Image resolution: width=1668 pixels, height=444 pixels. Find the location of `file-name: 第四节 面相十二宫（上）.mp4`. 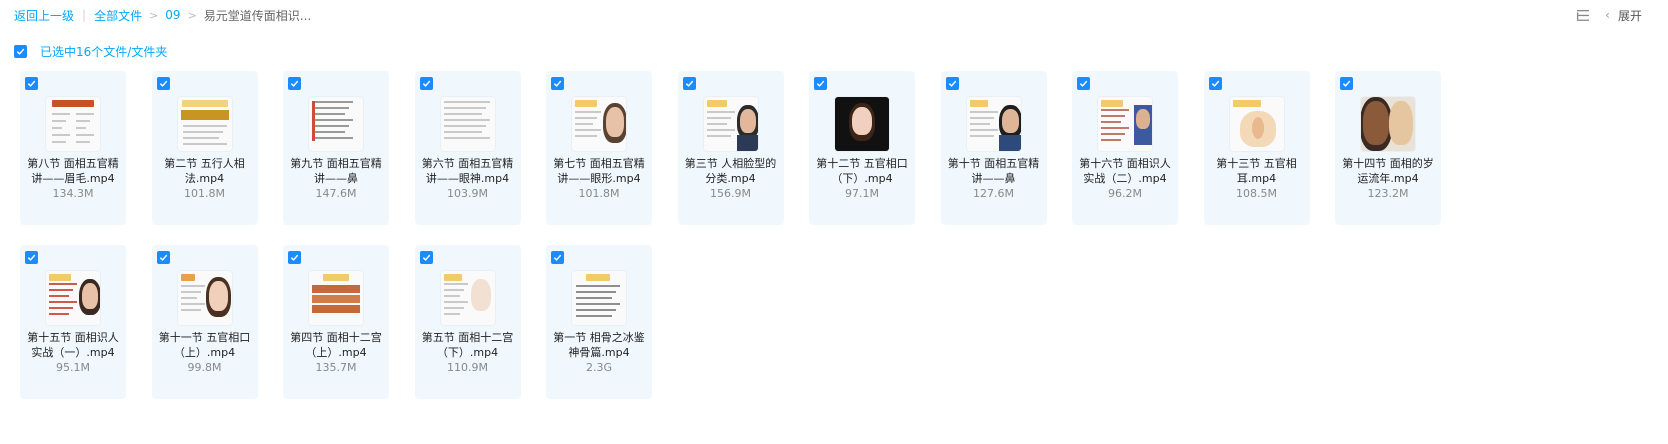

file-name: 第四节 面相十二宫（上）.mp4 is located at coordinates (336, 345).